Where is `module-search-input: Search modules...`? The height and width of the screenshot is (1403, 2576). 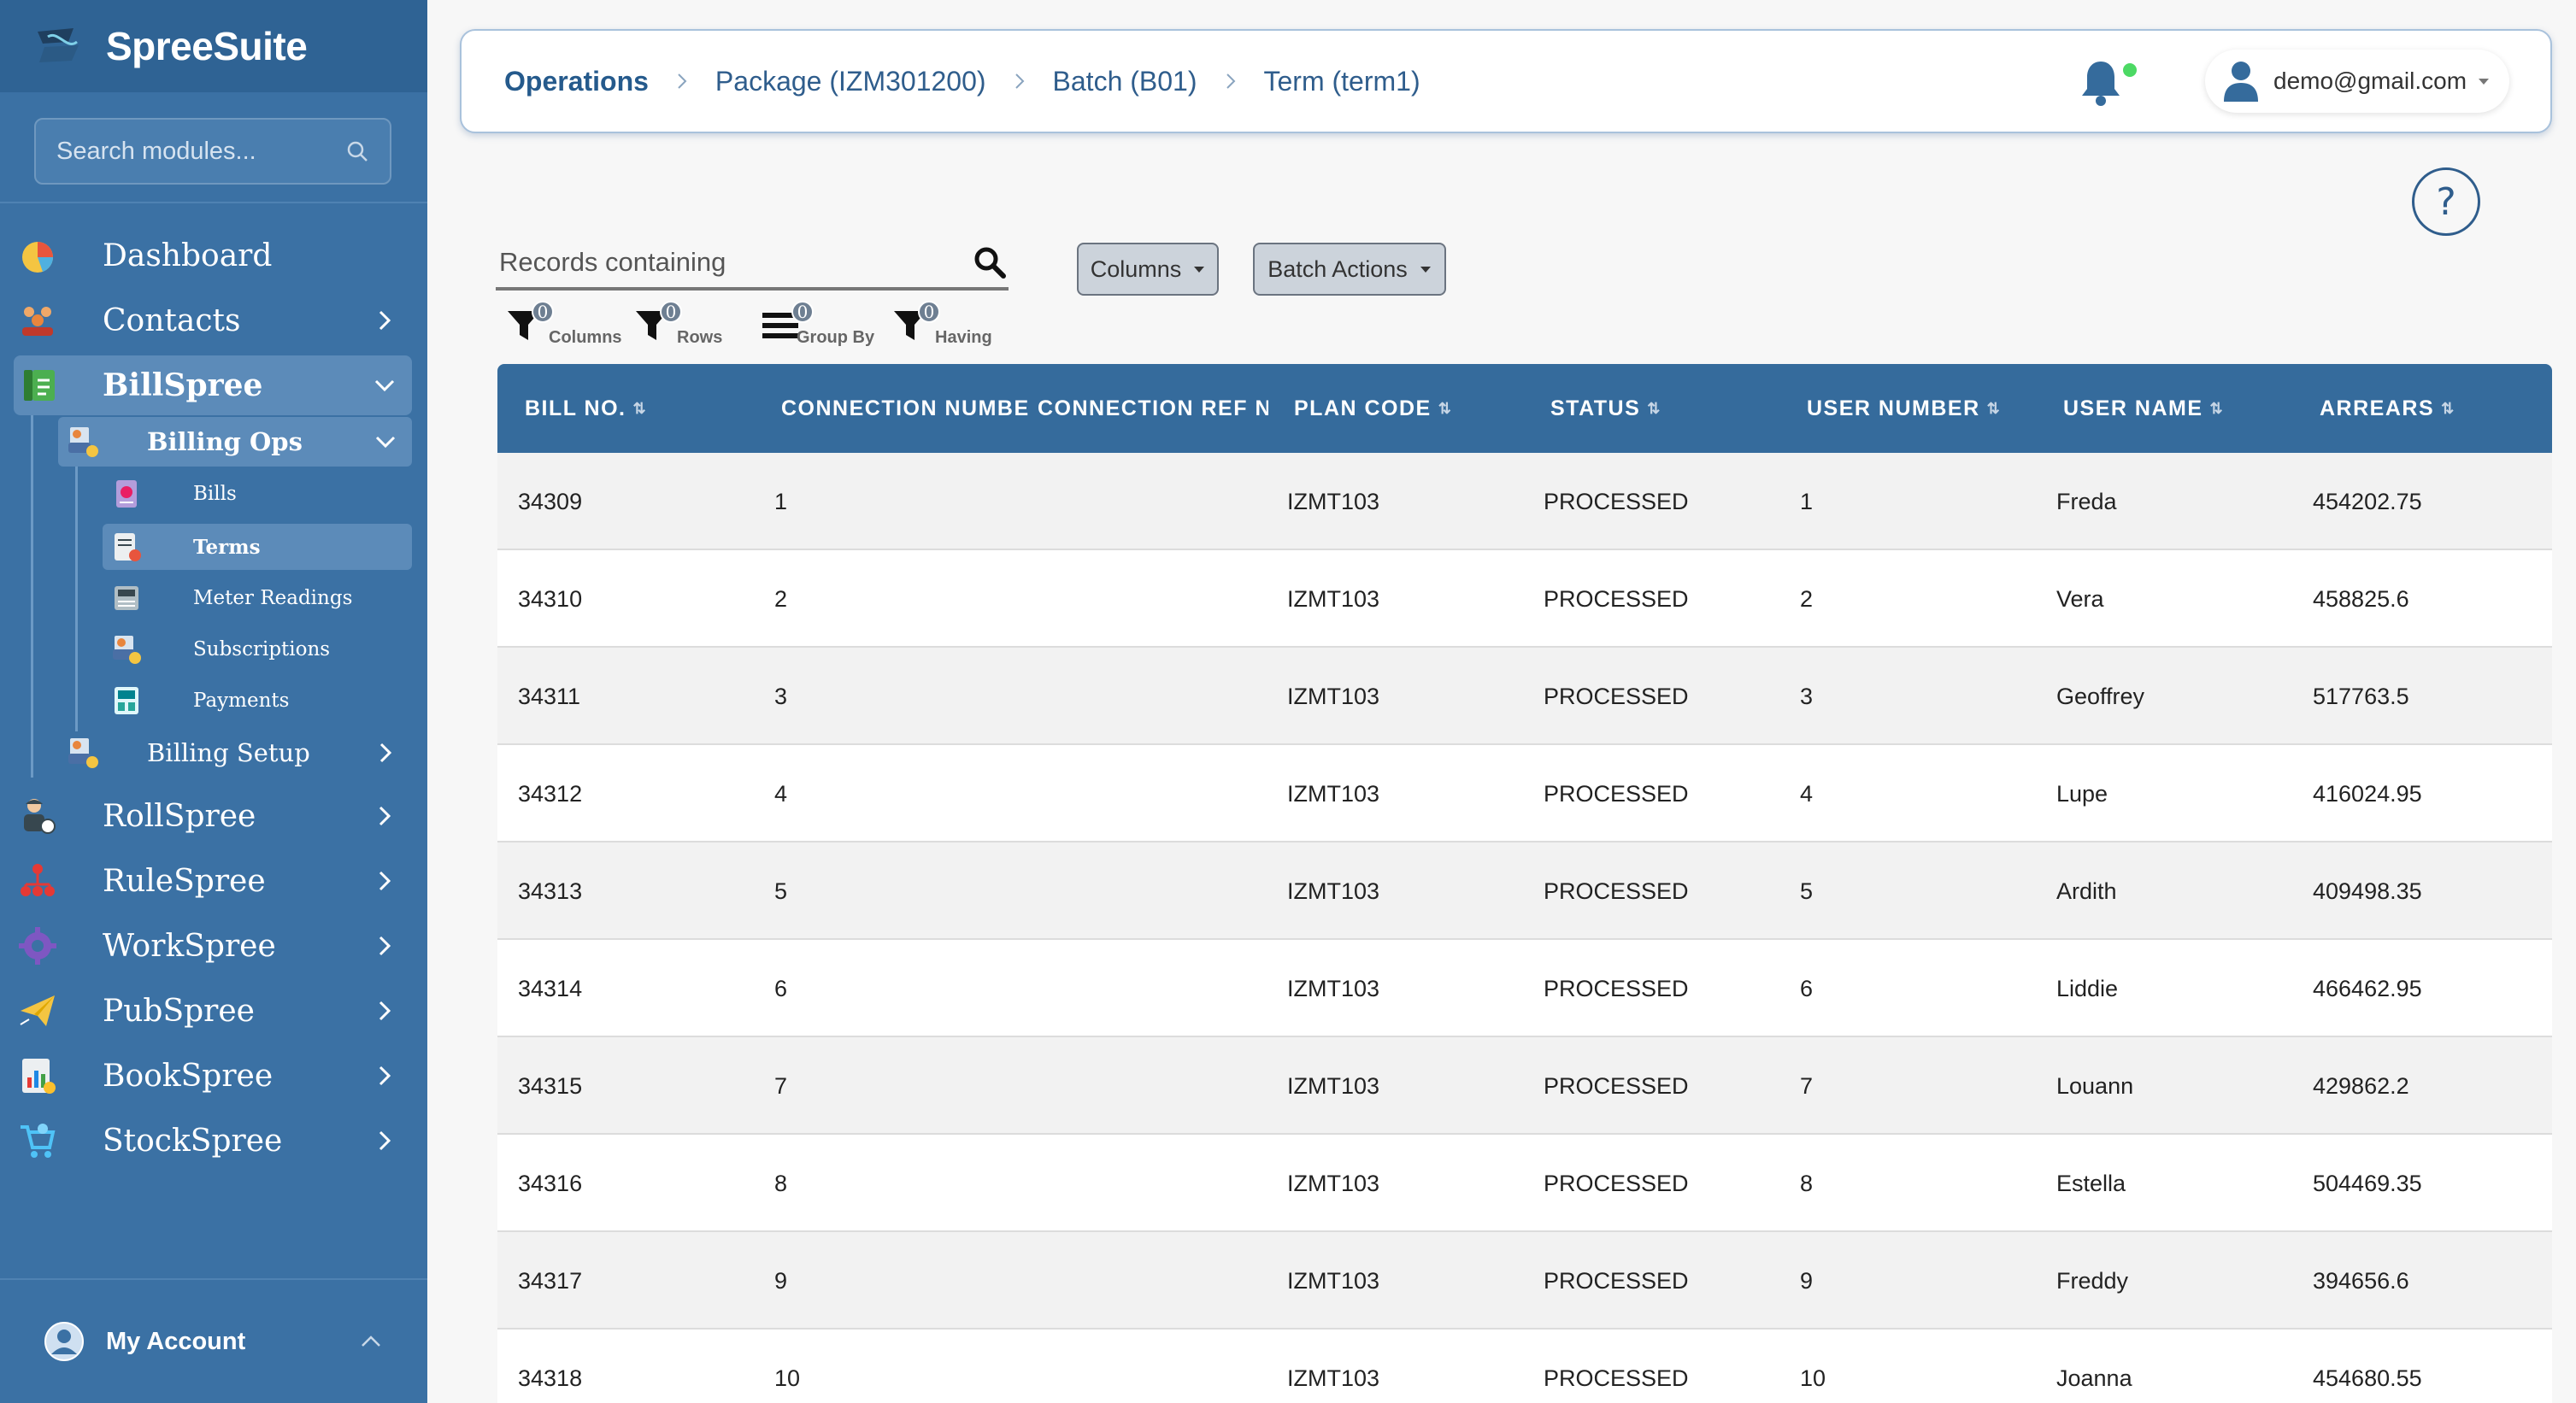 module-search-input: Search modules... is located at coordinates (212, 151).